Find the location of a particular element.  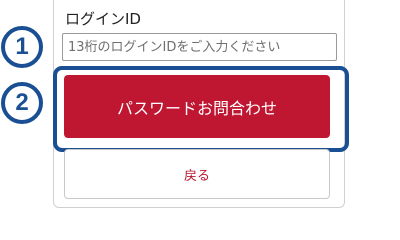

back-button-label: 戻る is located at coordinates (196, 176).